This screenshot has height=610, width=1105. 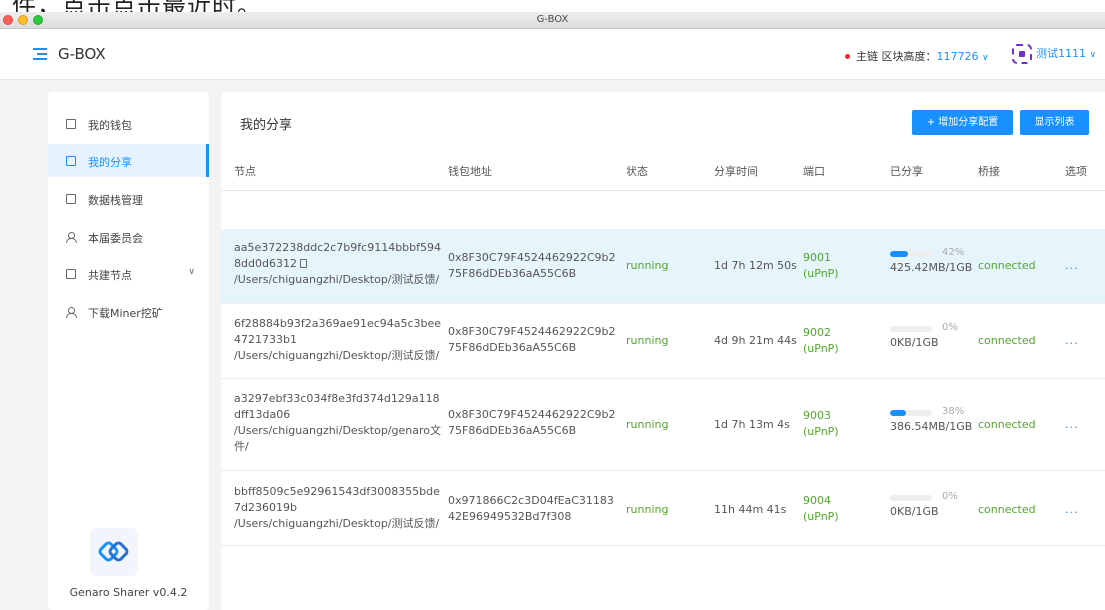 I want to click on block-height: 117726, so click(x=957, y=56).